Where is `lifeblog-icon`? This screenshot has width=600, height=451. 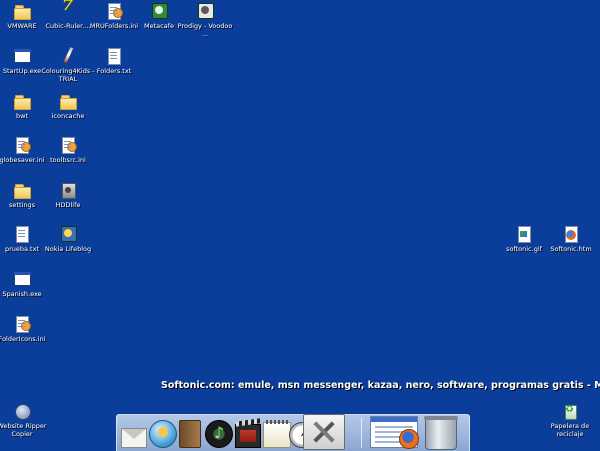 lifeblog-icon is located at coordinates (68, 234).